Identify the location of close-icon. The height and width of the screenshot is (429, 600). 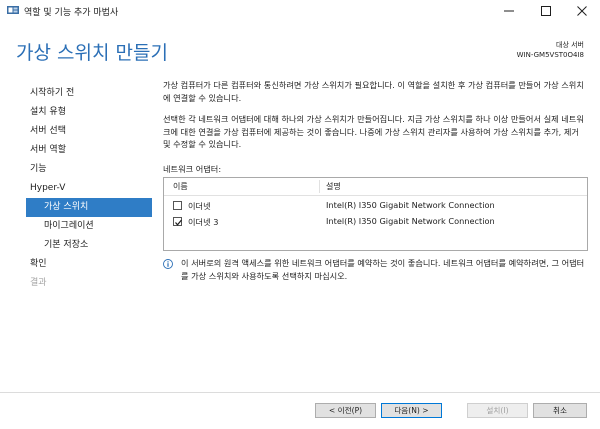
(582, 11).